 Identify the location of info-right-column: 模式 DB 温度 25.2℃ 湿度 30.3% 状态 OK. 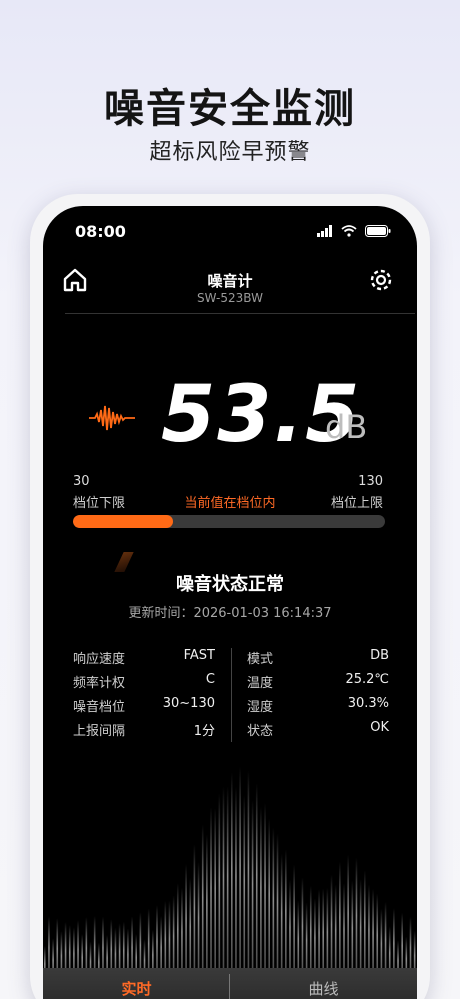
(318, 696).